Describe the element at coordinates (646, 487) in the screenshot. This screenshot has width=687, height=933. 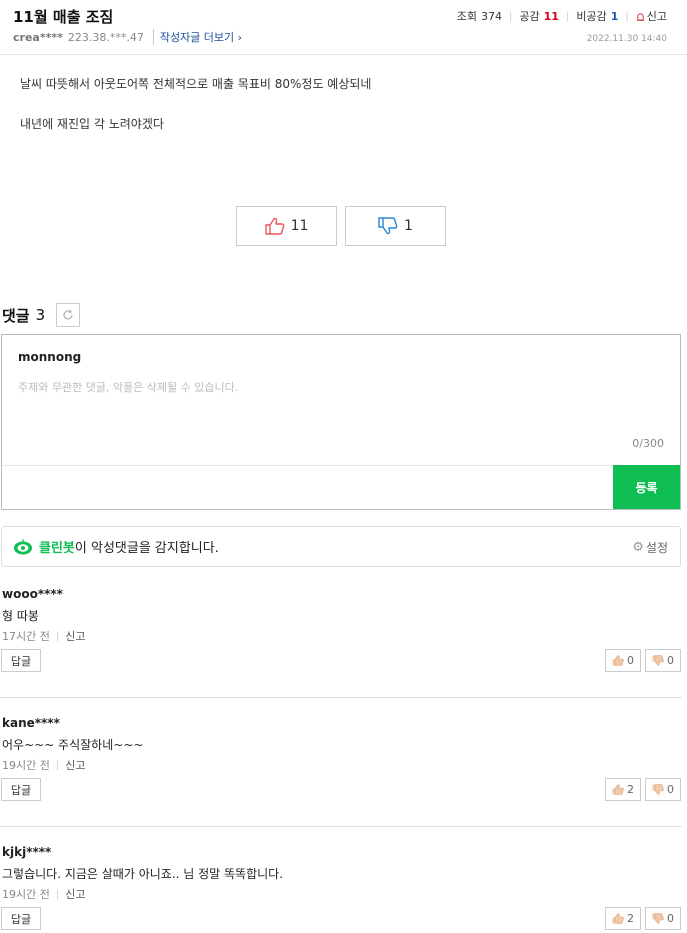
I see `submit-button: 등록` at that location.